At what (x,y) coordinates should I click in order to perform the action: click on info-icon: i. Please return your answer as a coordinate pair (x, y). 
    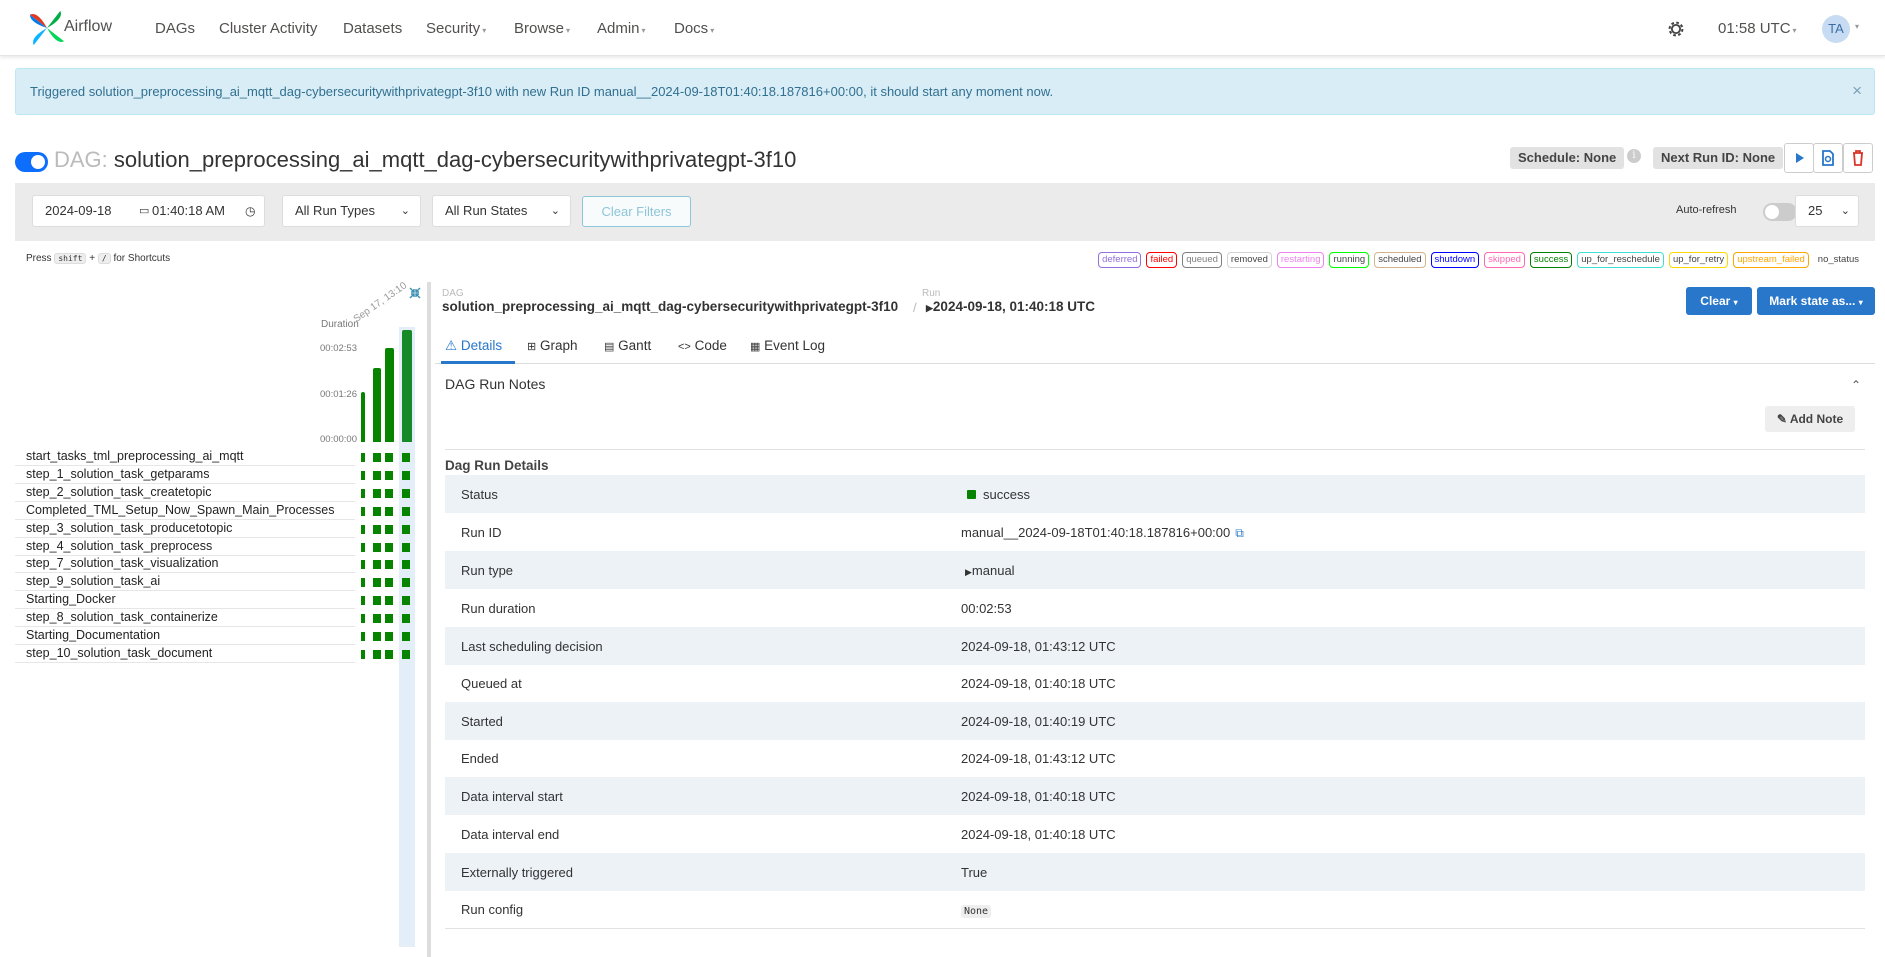
    Looking at the image, I should click on (1634, 156).